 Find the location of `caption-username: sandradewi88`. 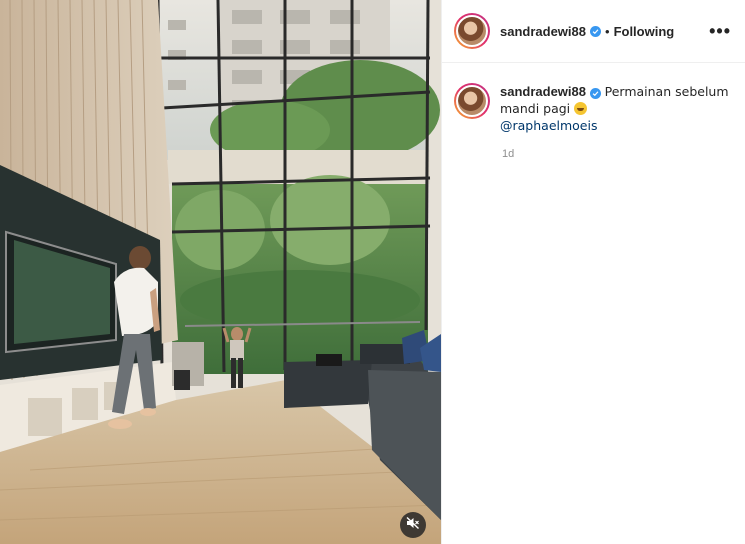

caption-username: sandradewi88 is located at coordinates (543, 91).